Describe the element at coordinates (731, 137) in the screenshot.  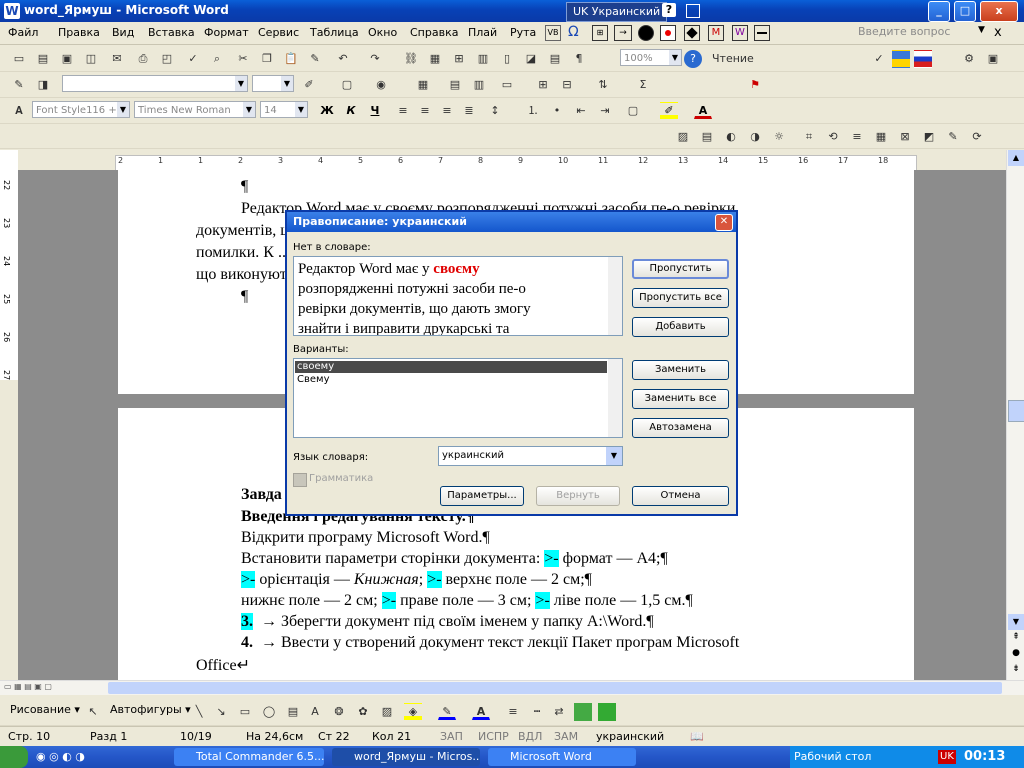
I see `more-contrast-icon: ◐` at that location.